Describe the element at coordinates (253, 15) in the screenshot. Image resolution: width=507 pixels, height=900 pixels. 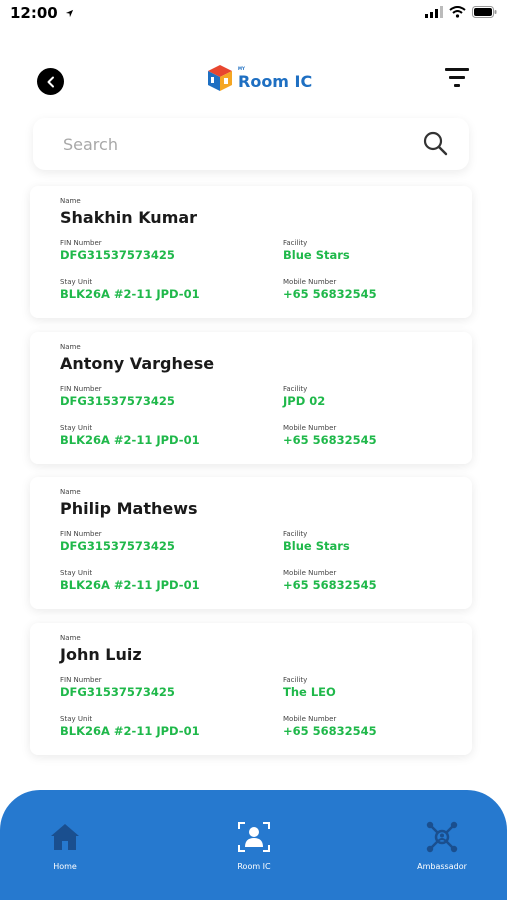
I see `status-bar: 12:00` at that location.